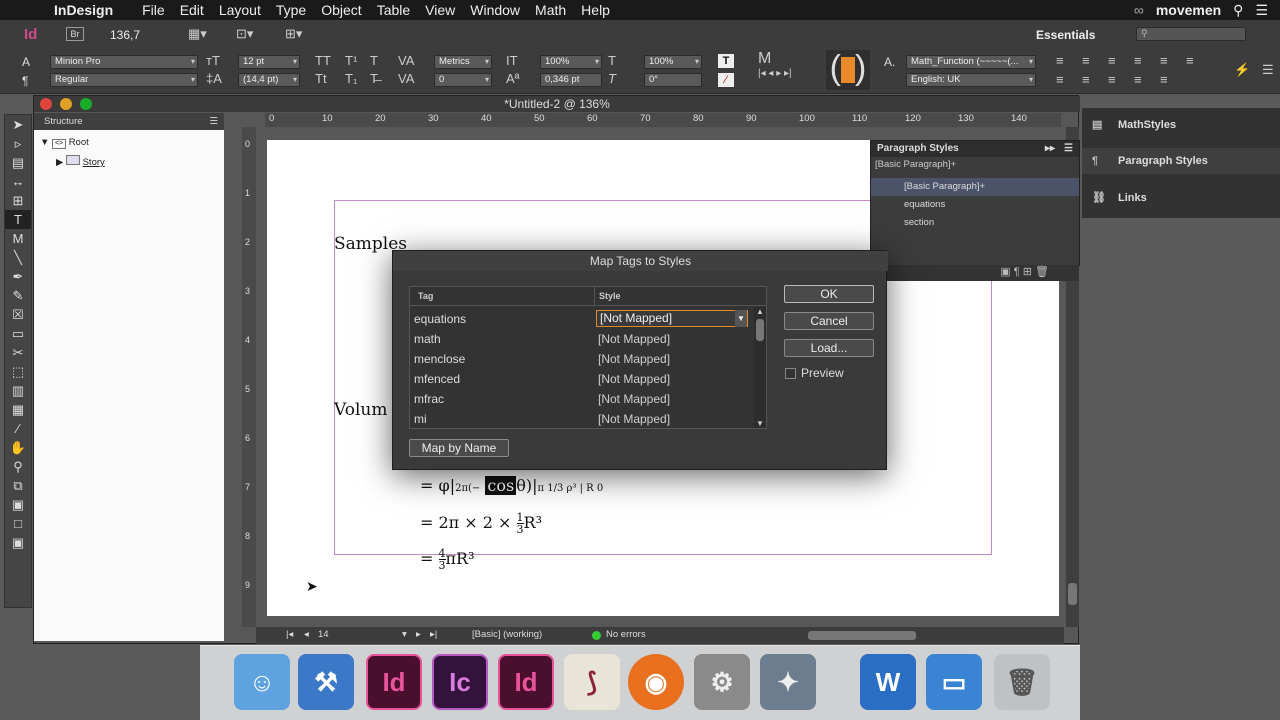 The width and height of the screenshot is (1280, 720). What do you see at coordinates (760, 423) in the screenshot?
I see `scroll-down-icon: ▼` at bounding box center [760, 423].